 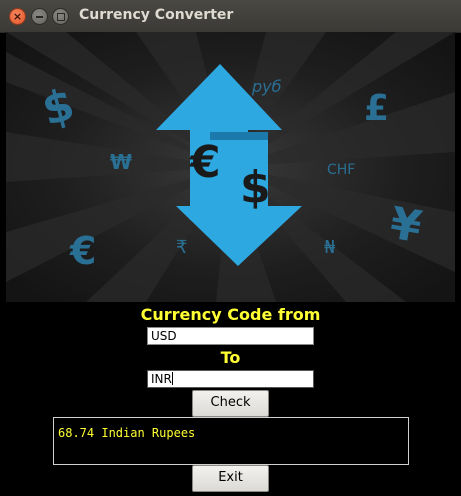 I want to click on won-symbol: ₩, so click(x=121, y=162).